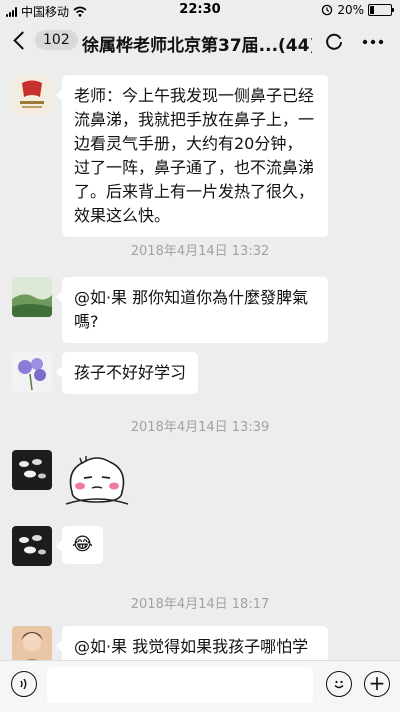 The height and width of the screenshot is (712, 400). I want to click on more-icon, so click(373, 42).